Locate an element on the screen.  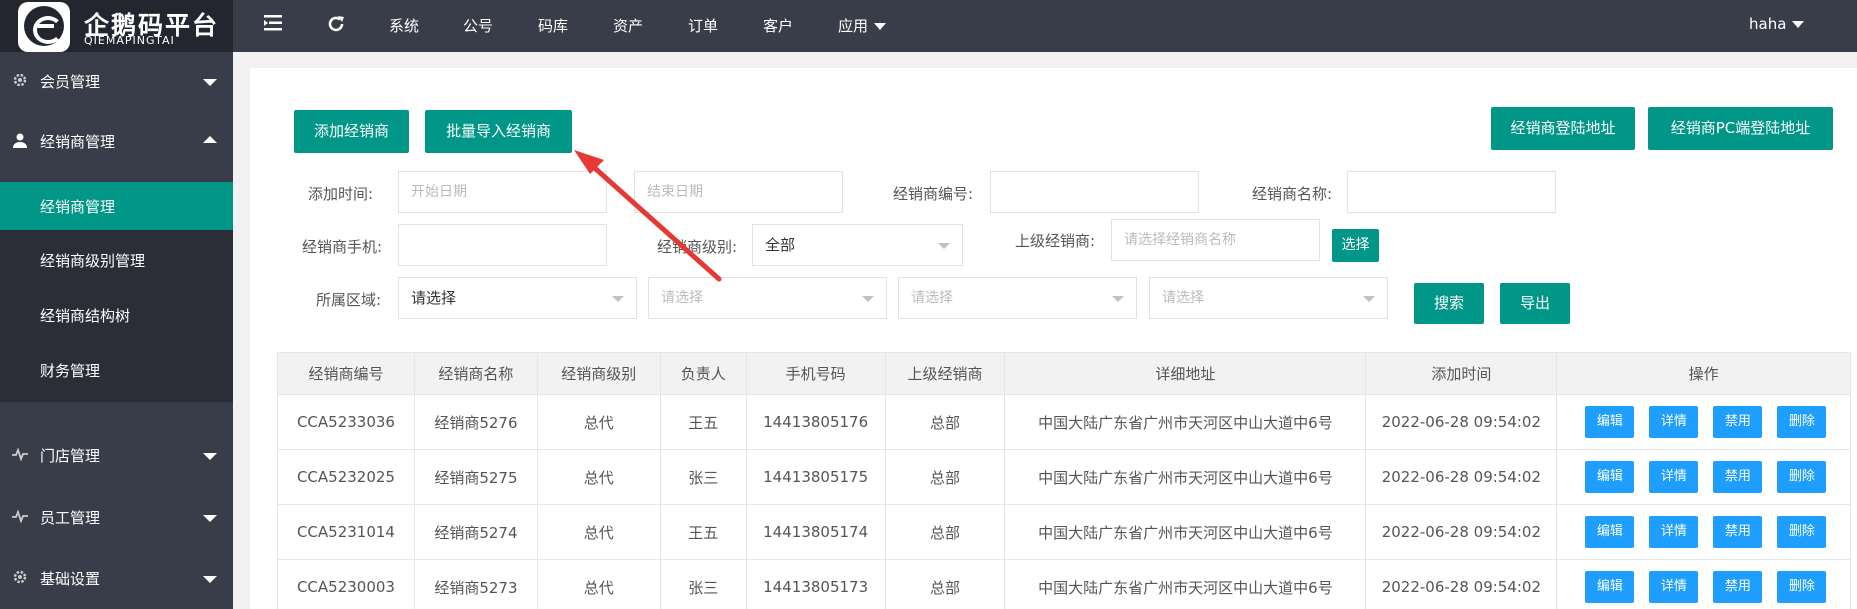
dealer-level-select: 全部 is located at coordinates (857, 245).